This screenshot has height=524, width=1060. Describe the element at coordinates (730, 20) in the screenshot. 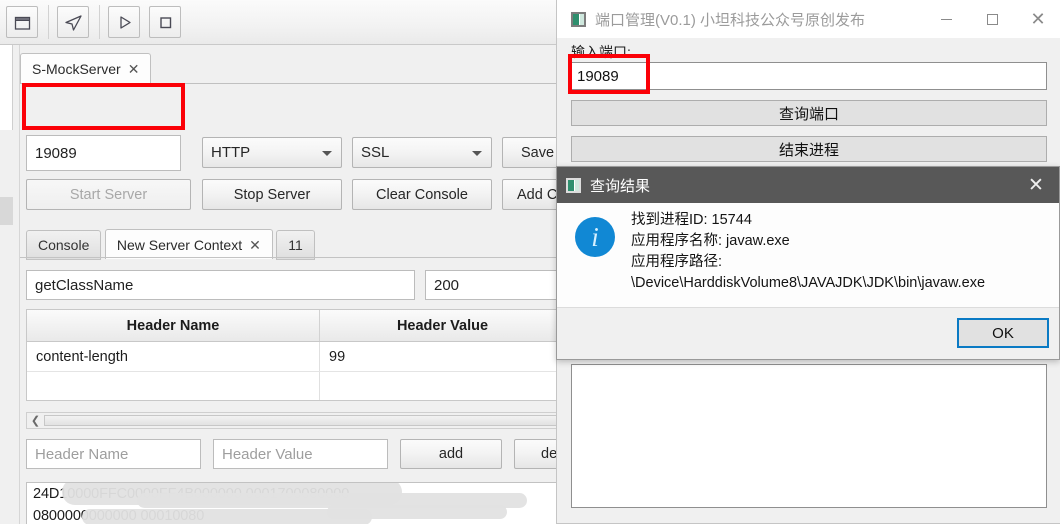

I see `port-manager-title: 端口管理(V0.1) 小坦科技公众号原创发布` at that location.